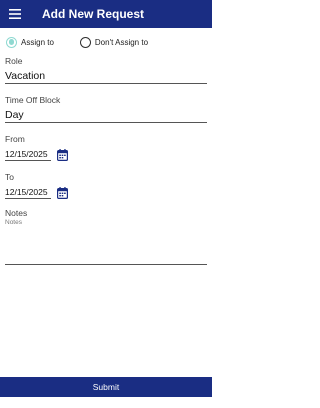 Image resolution: width=320 pixels, height=408 pixels. I want to click on hamburger-menu-icon, so click(15, 14).